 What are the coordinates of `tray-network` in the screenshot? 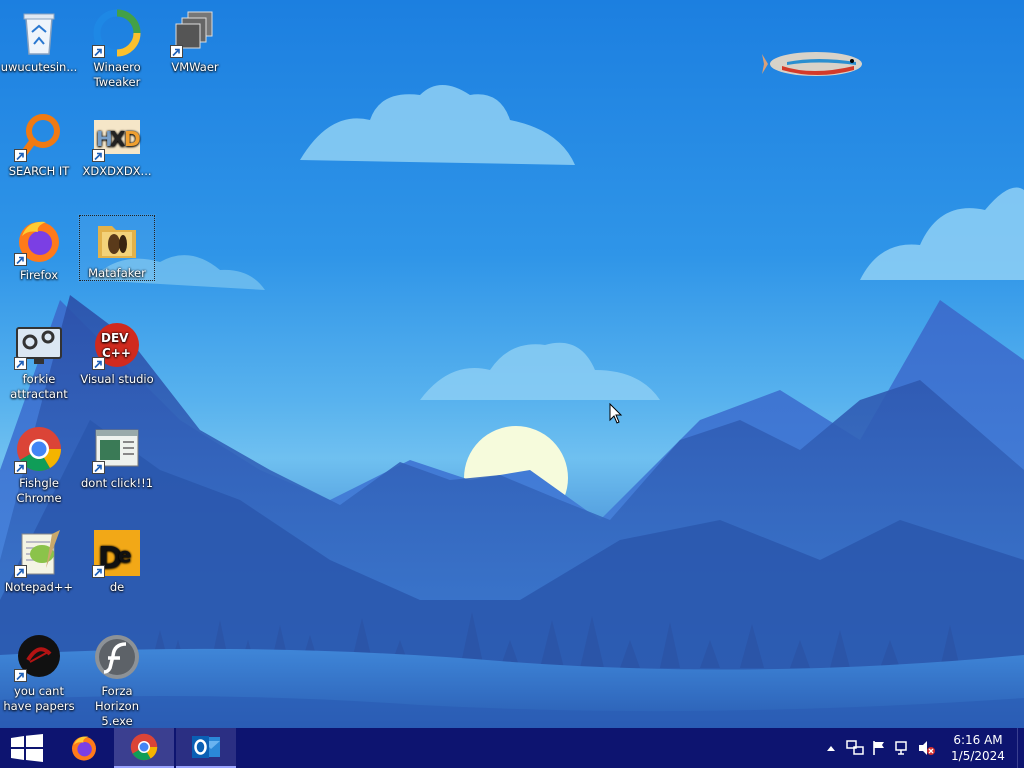 It's located at (903, 748).